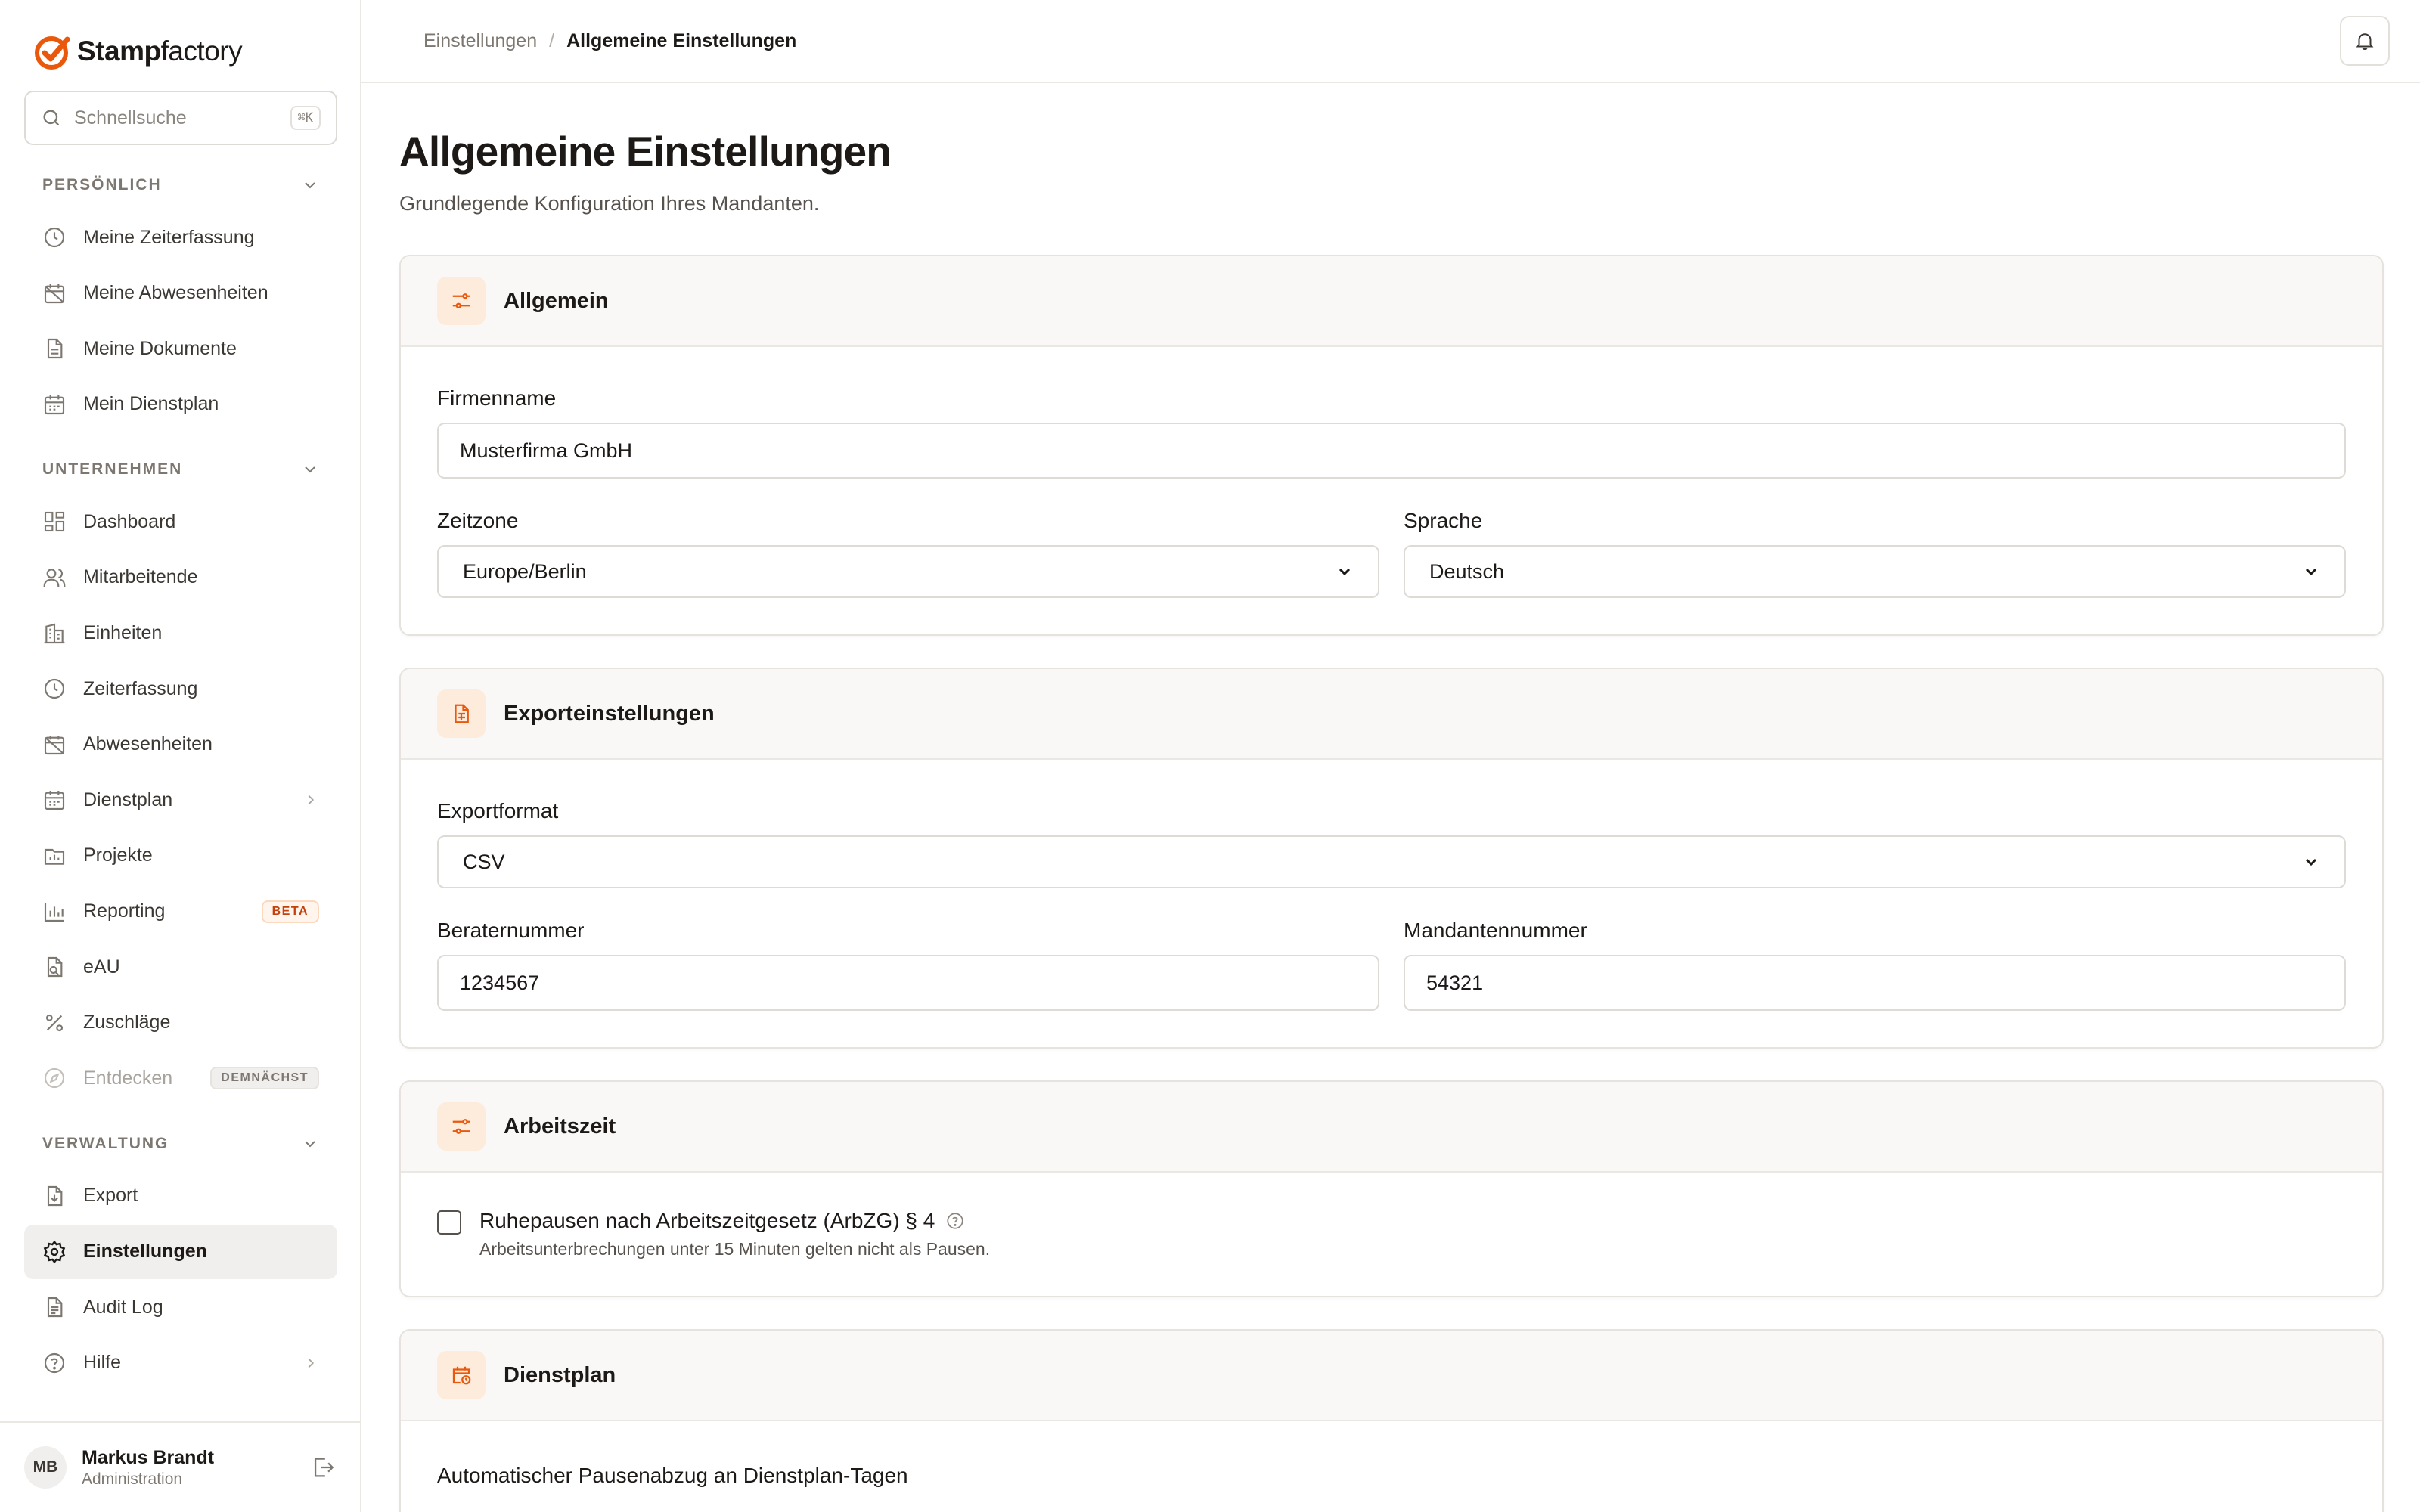  What do you see at coordinates (1391, 301) in the screenshot?
I see `card-header: Allgemein` at bounding box center [1391, 301].